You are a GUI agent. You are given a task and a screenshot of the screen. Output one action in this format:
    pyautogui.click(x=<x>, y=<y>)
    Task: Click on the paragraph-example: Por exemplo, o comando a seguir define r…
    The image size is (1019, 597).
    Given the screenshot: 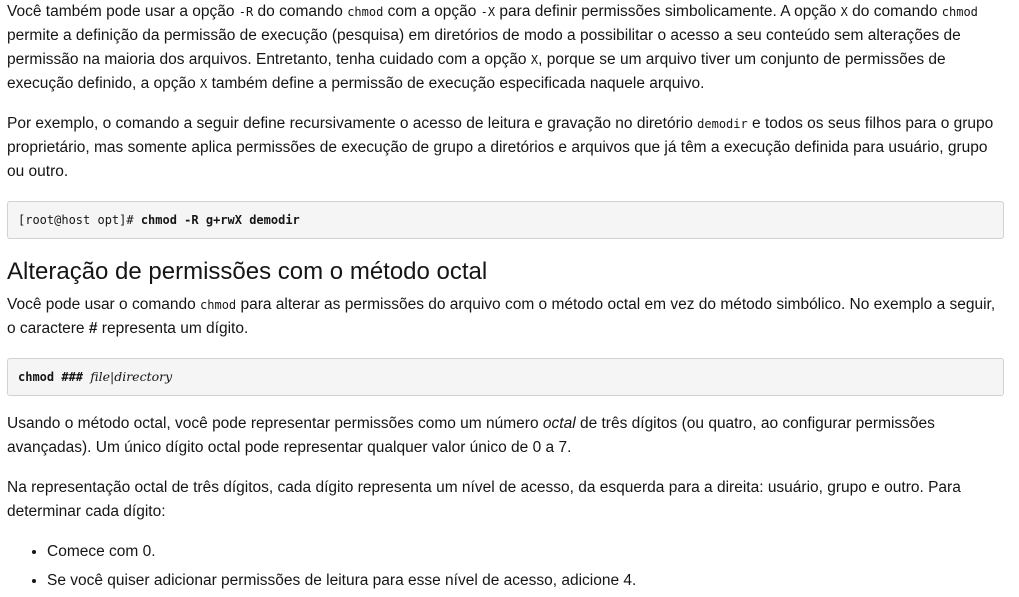 What is the action you would take?
    pyautogui.click(x=505, y=148)
    